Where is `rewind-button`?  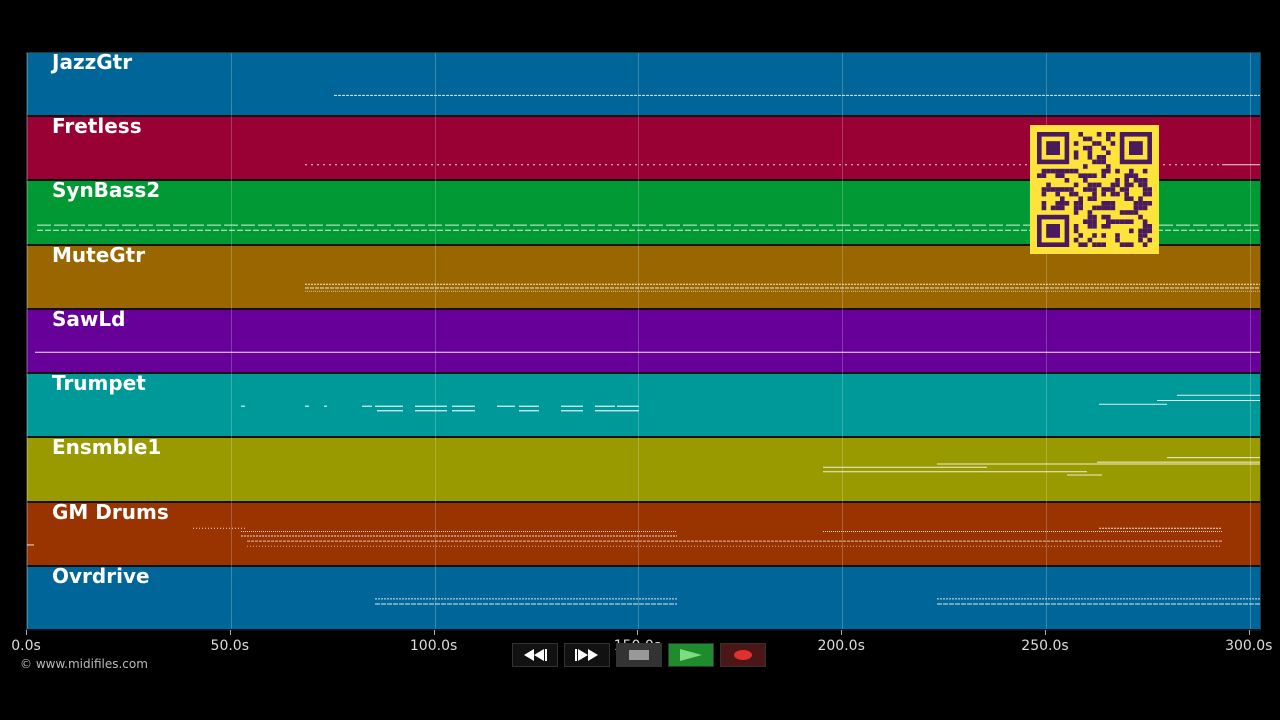 rewind-button is located at coordinates (535, 655).